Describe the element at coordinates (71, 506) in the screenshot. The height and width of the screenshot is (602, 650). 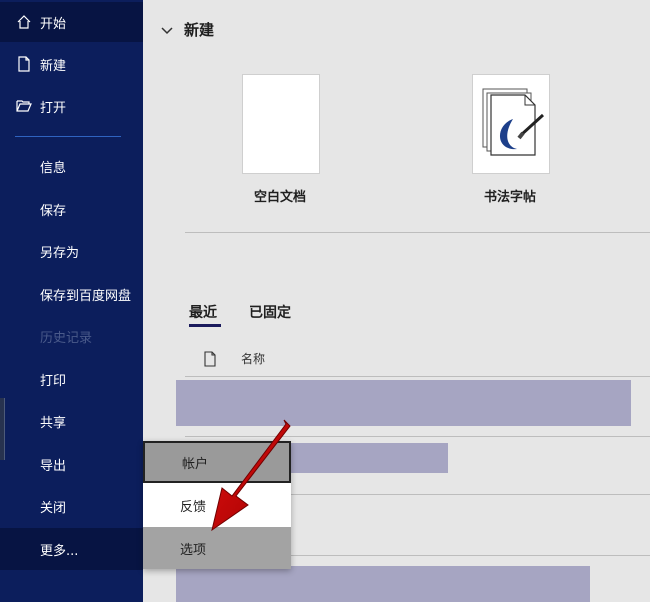
I see `sidebar-item-close: 关闭` at that location.